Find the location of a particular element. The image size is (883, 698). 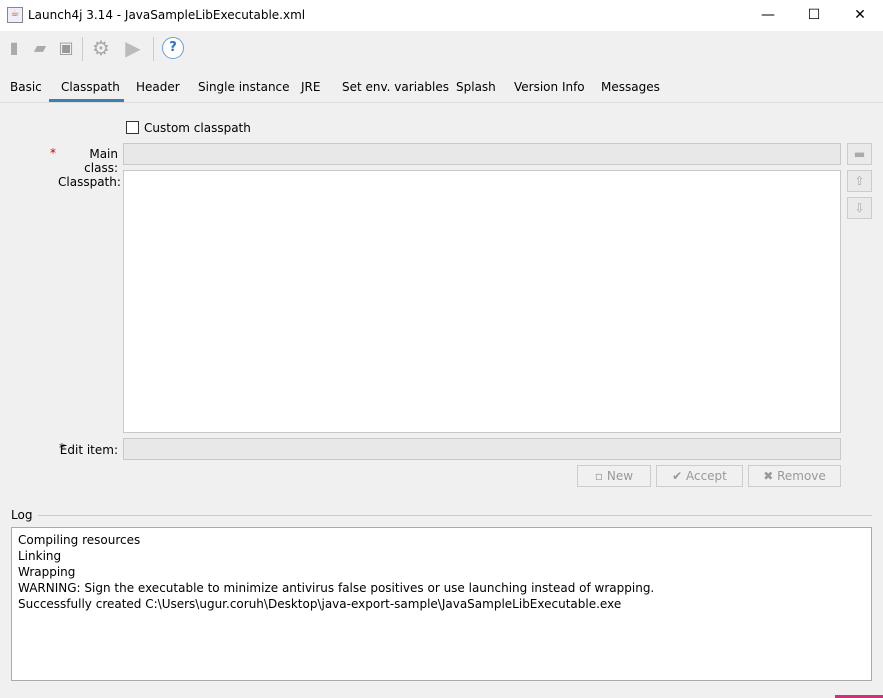

close-button: ✕ is located at coordinates (860, 15).